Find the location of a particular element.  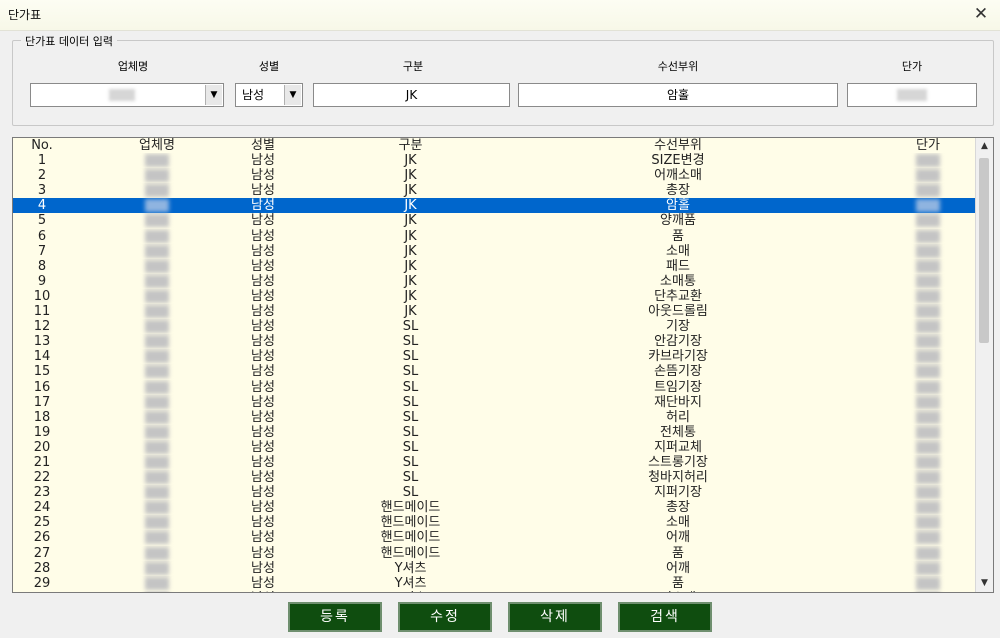

header-company: 업체명 is located at coordinates (157, 145).